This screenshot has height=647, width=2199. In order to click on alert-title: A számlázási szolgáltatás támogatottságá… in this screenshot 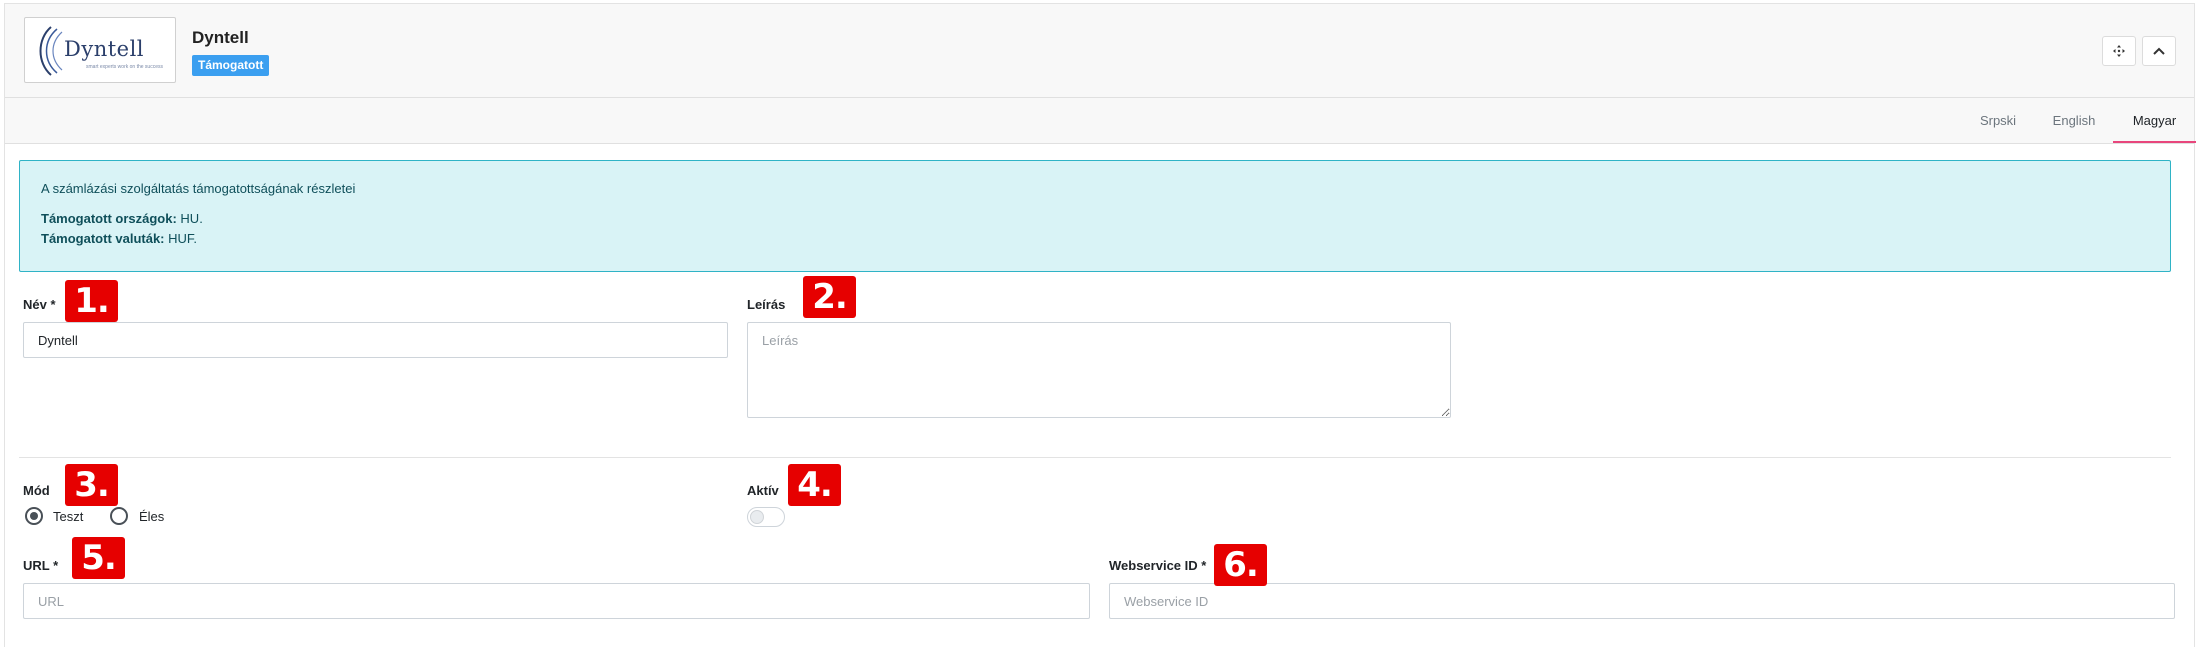, I will do `click(198, 188)`.